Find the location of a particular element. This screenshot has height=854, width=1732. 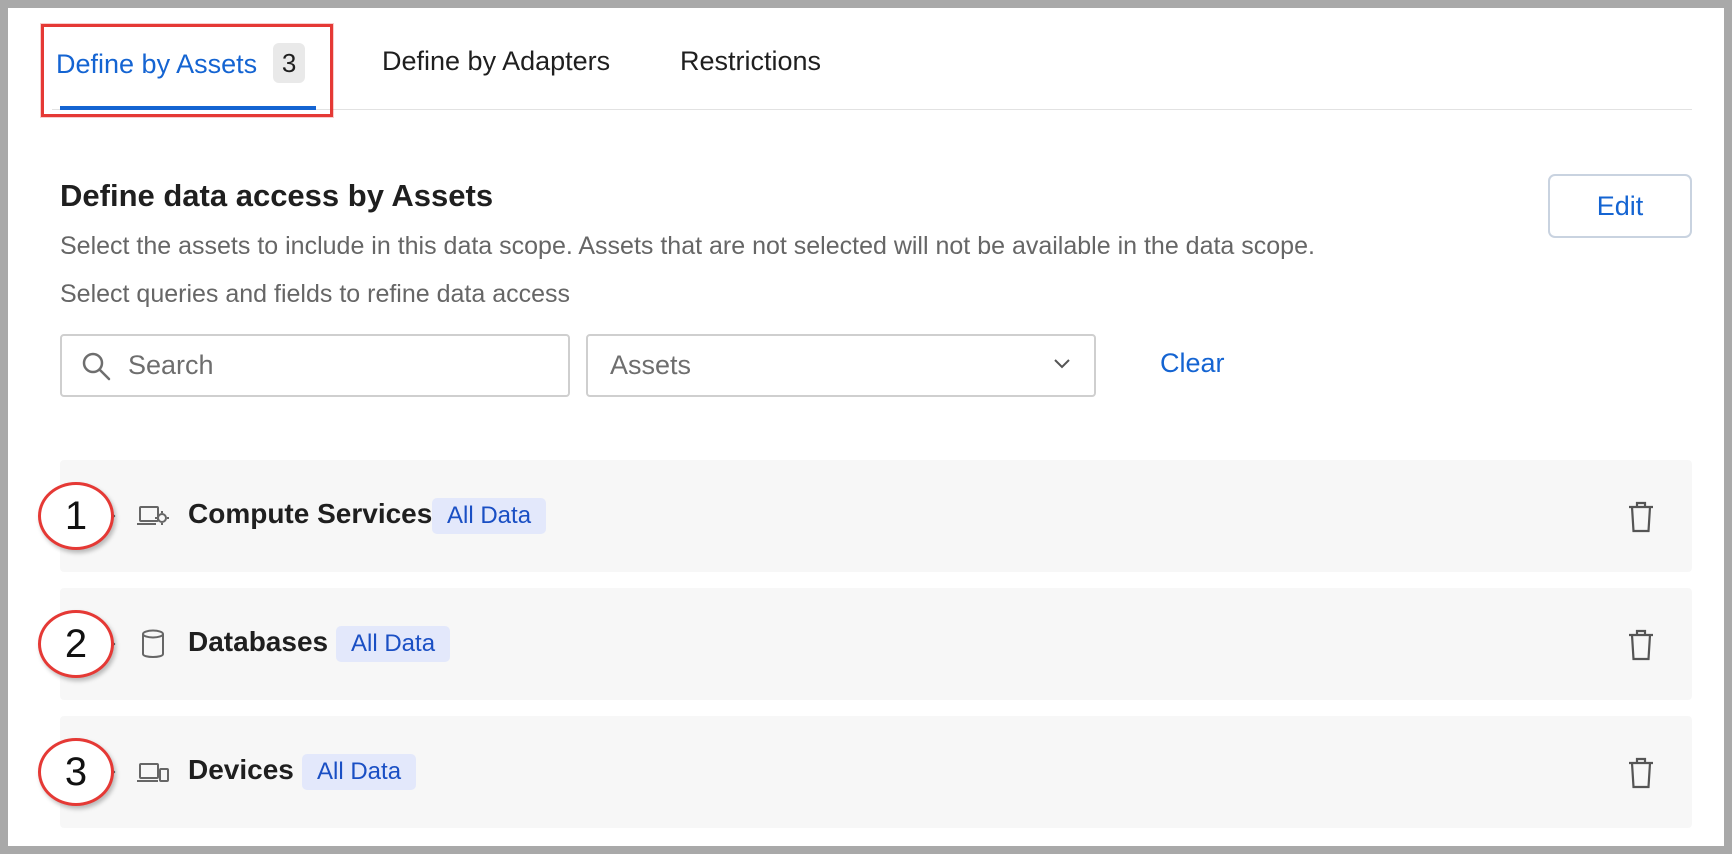

tab-restrictions: Restrictions is located at coordinates (750, 61).